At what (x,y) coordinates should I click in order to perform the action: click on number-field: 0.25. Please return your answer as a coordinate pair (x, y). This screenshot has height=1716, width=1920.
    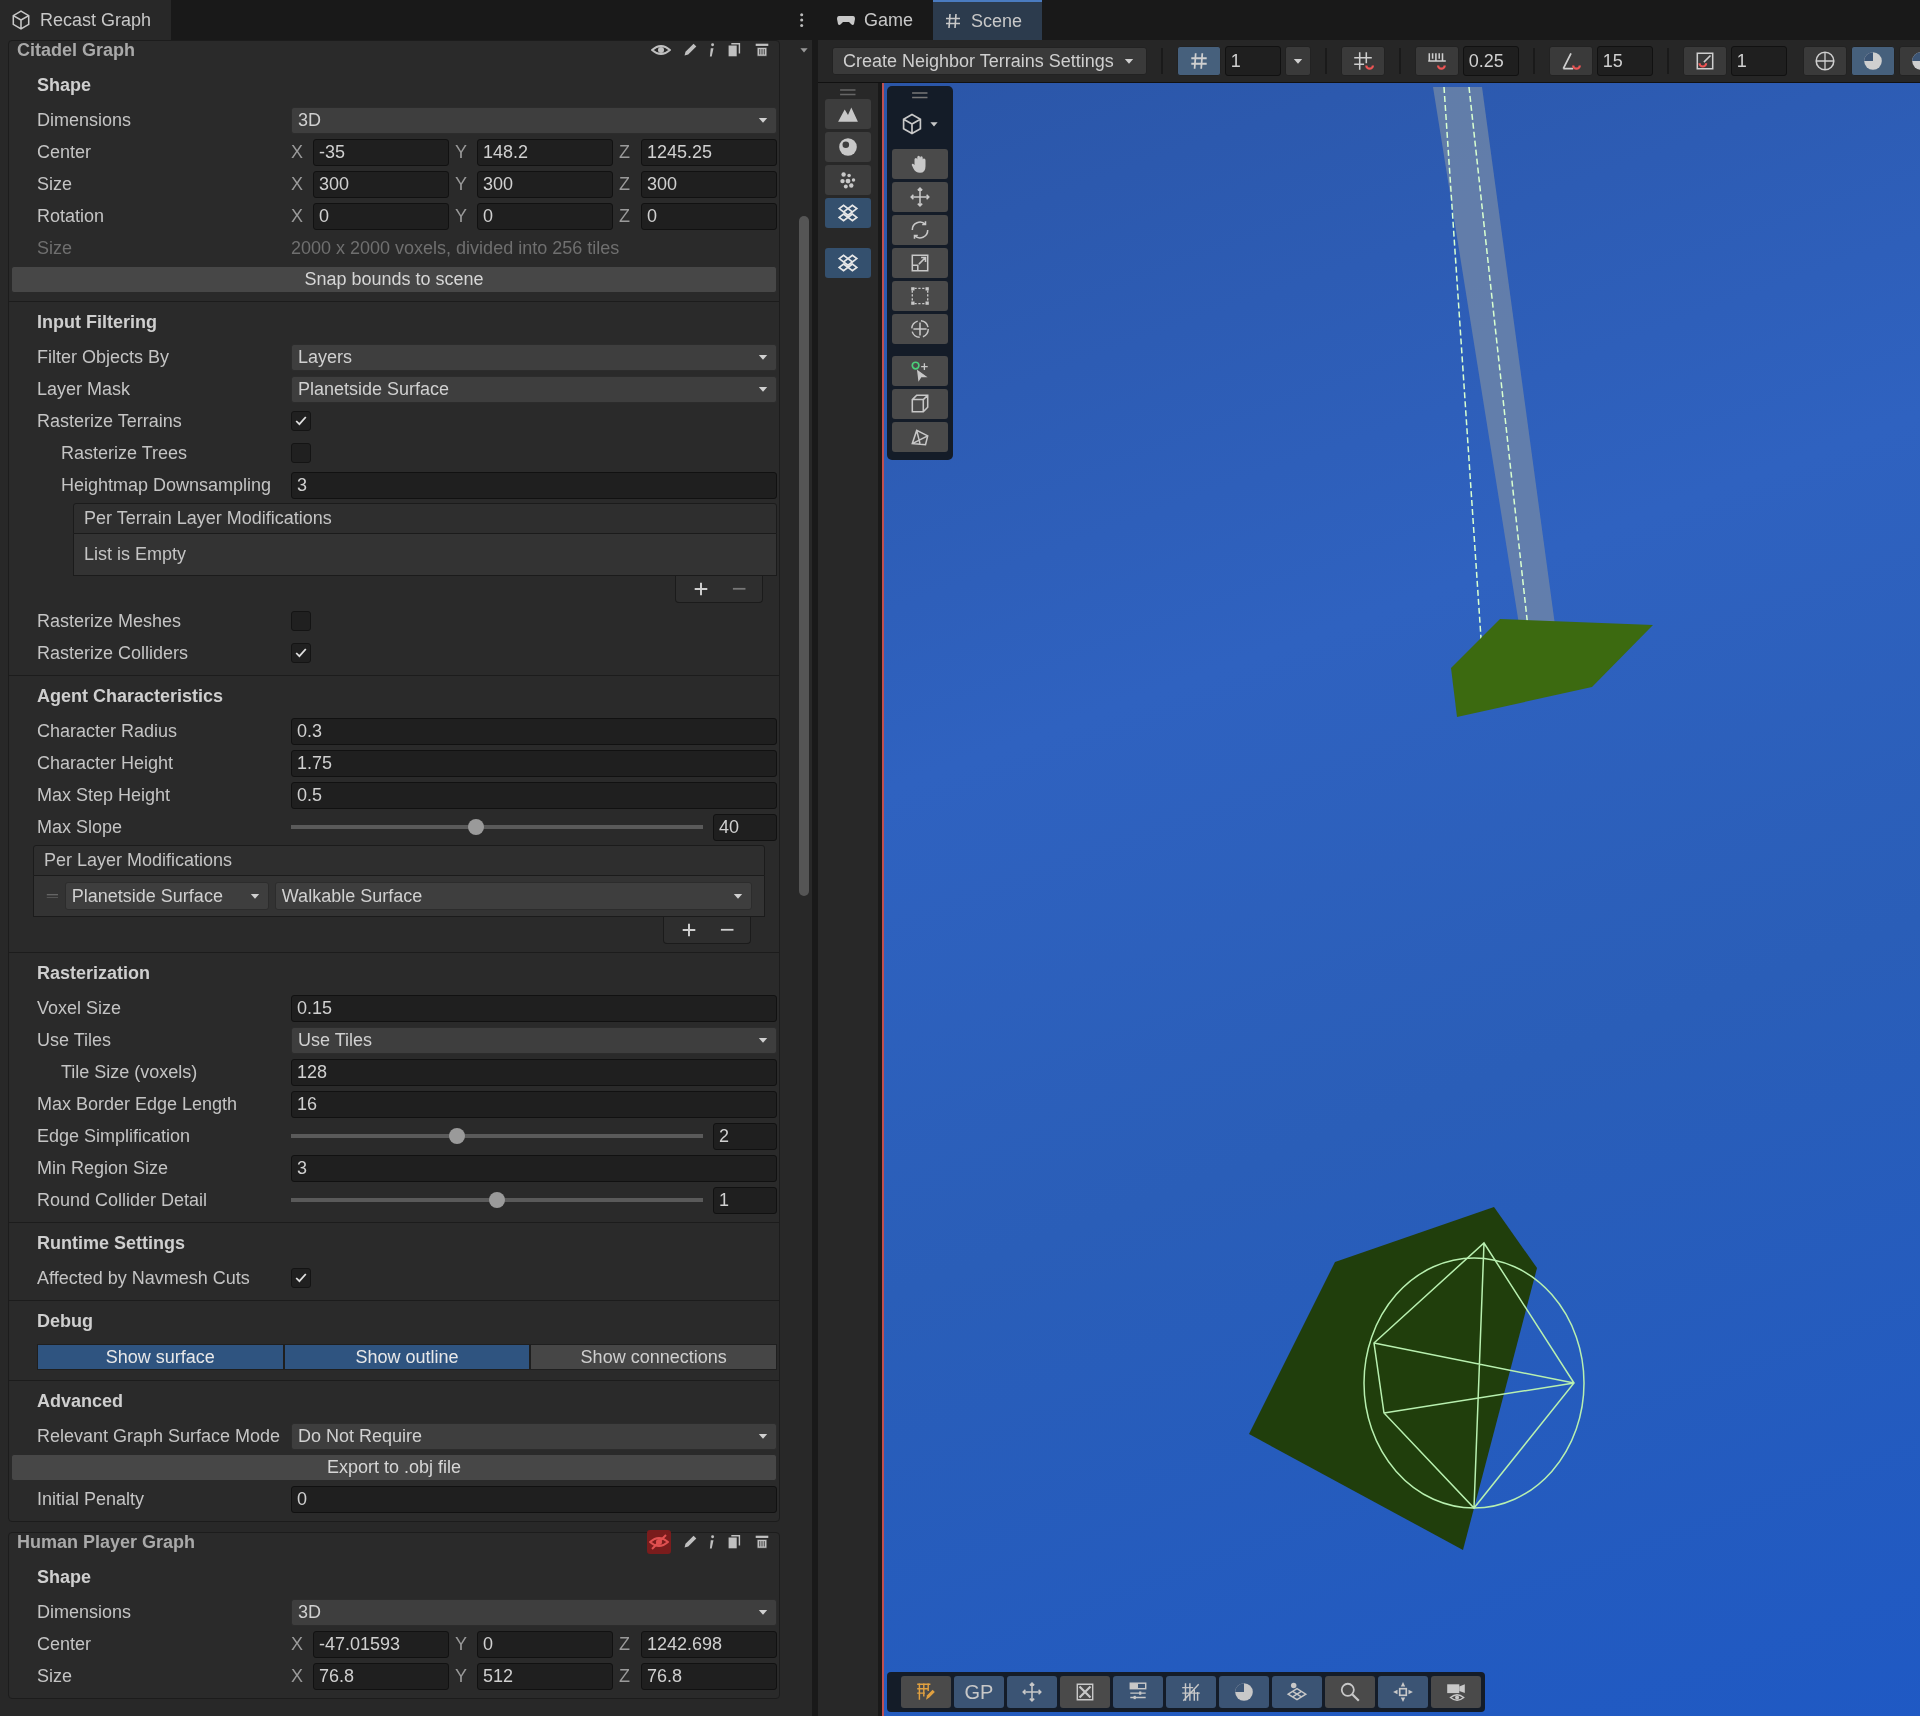
    Looking at the image, I should click on (1490, 61).